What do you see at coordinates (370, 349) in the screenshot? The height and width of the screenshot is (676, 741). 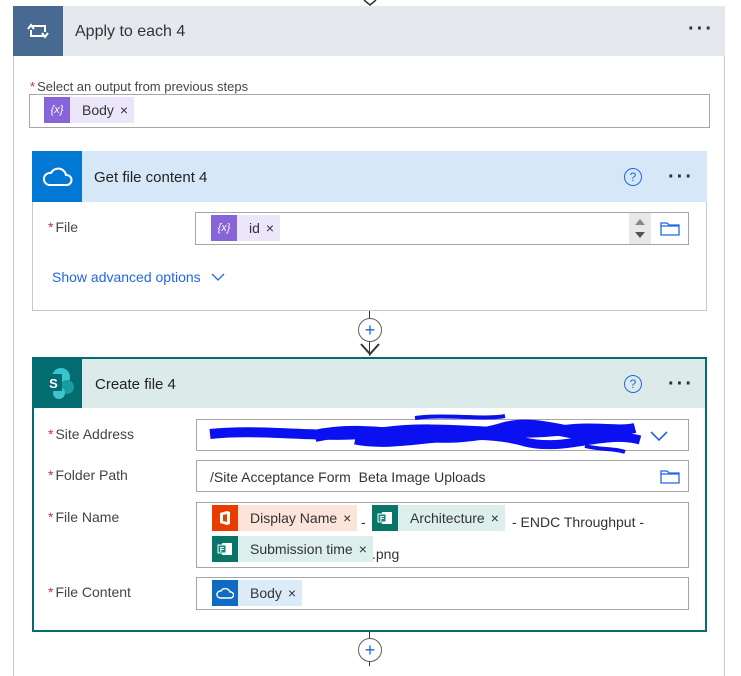 I see `connector-arrow` at bounding box center [370, 349].